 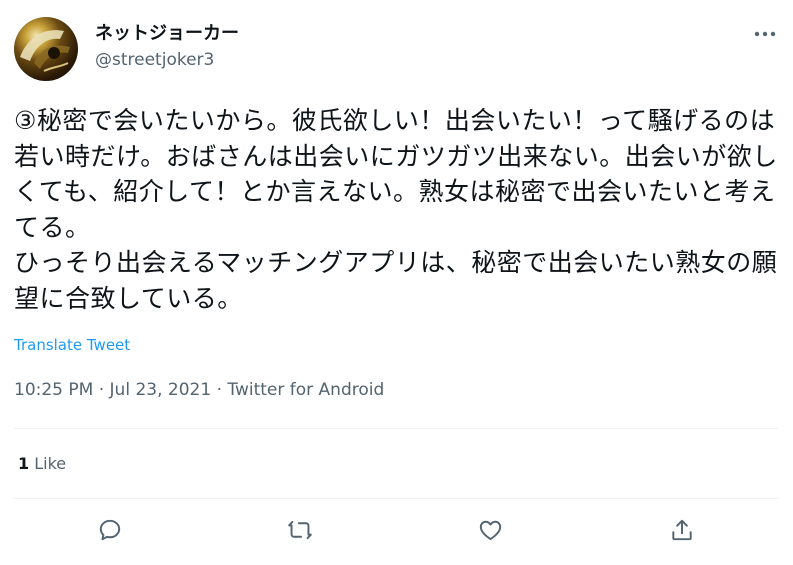 I want to click on share-button, so click(x=682, y=530).